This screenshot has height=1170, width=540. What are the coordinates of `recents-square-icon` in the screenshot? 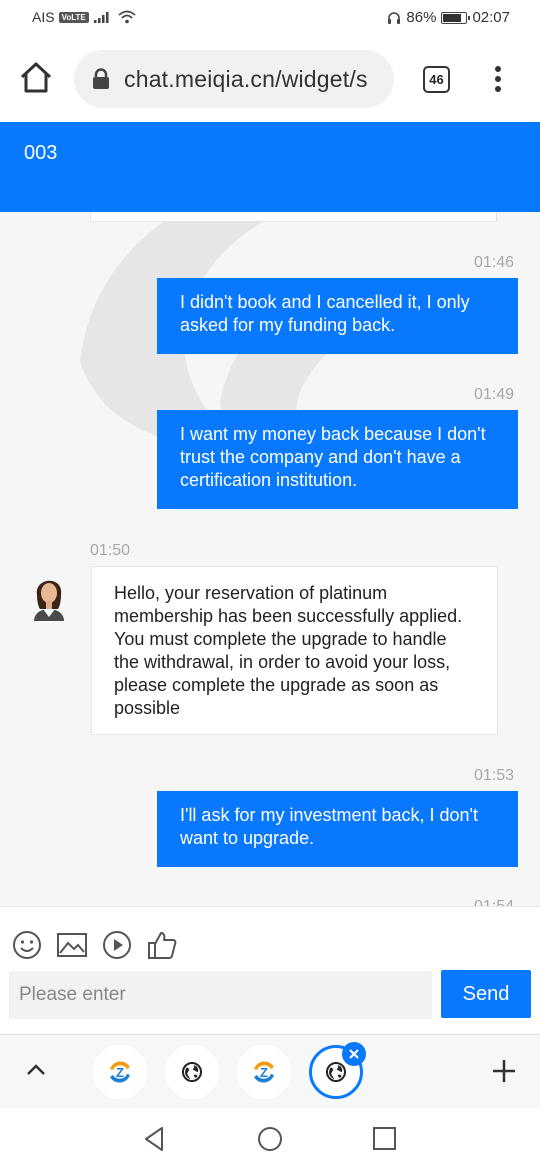 It's located at (385, 1139).